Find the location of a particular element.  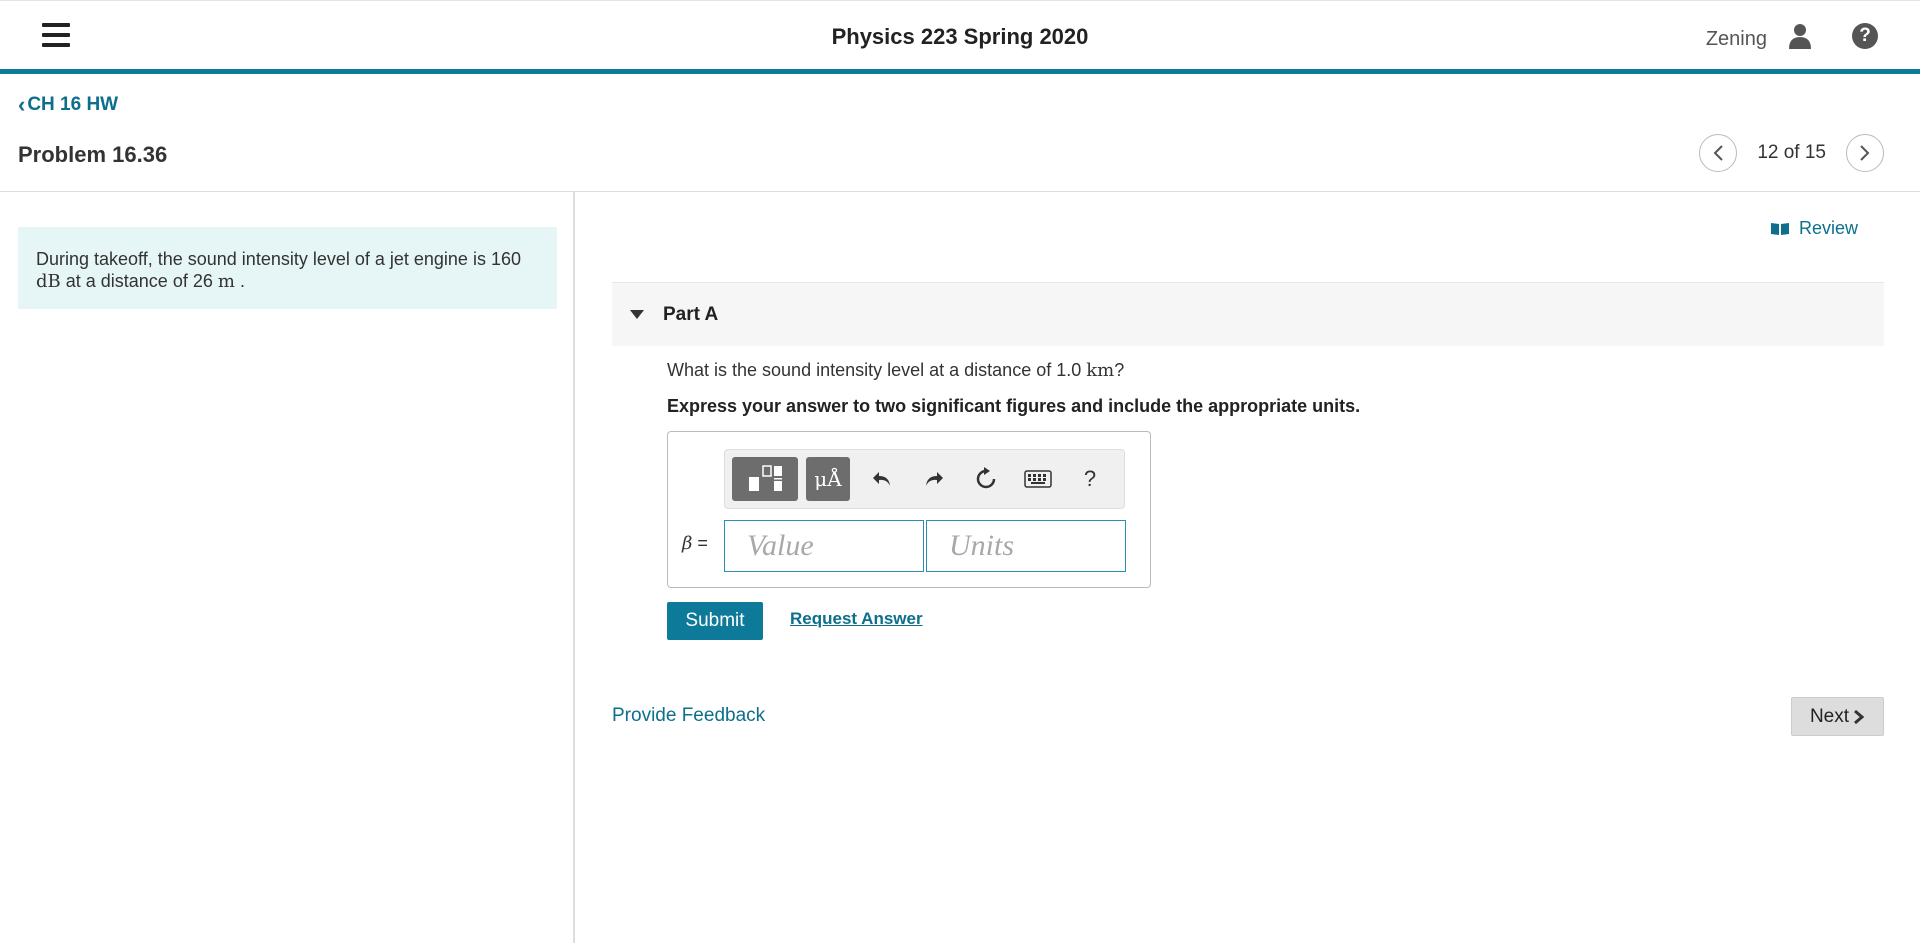

undo-icon is located at coordinates (881, 479).